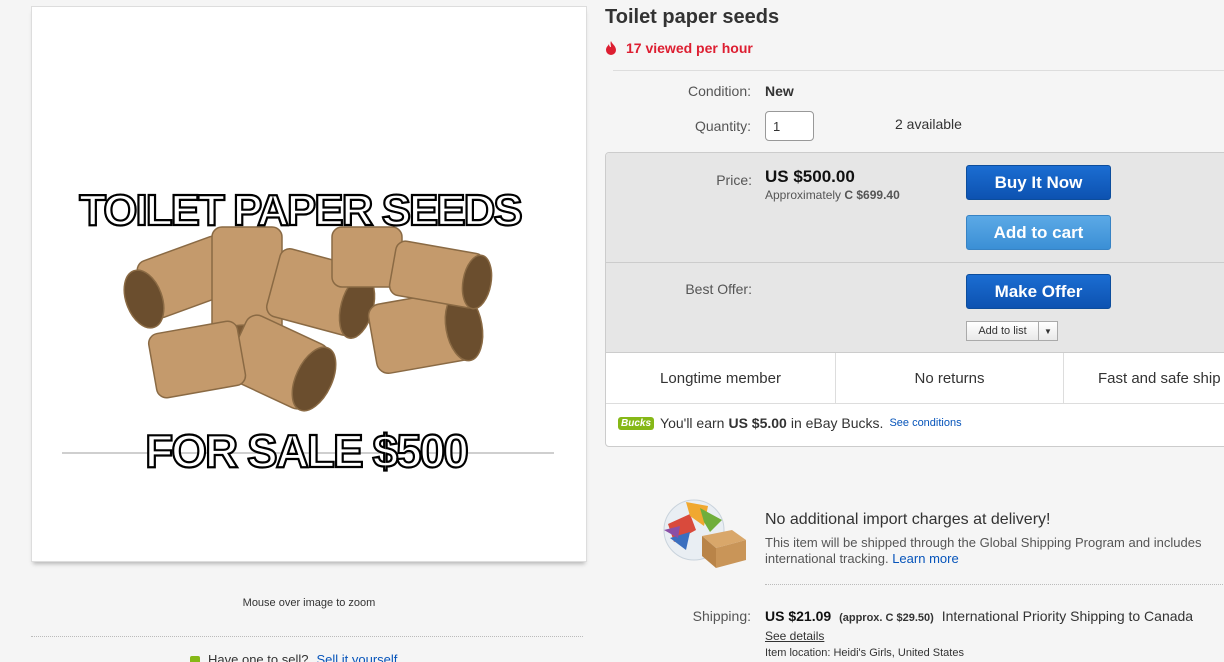 Image resolution: width=1224 pixels, height=662 pixels. I want to click on condition-value: New, so click(779, 91).